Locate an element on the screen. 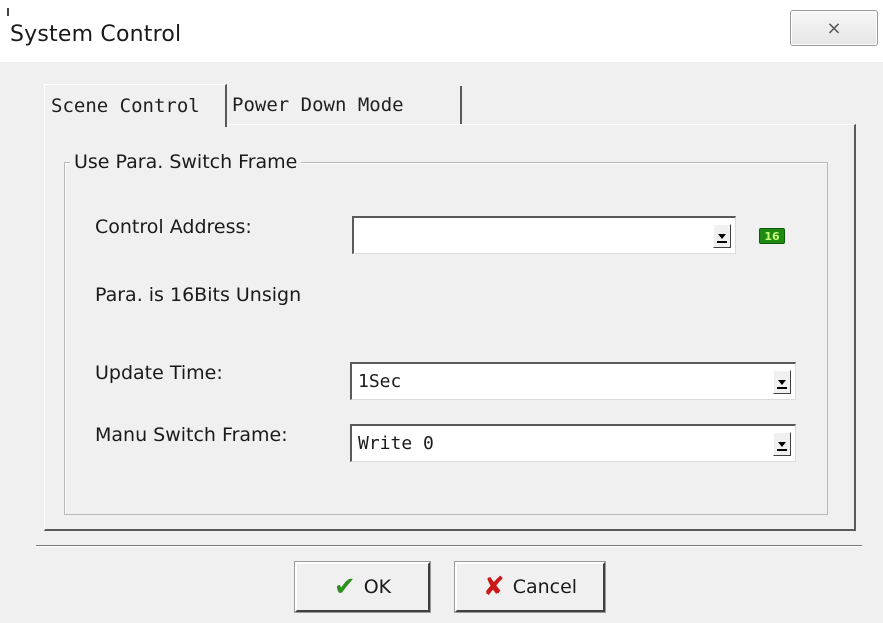 The height and width of the screenshot is (623, 883). update-time-label: Update Time: is located at coordinates (159, 373).